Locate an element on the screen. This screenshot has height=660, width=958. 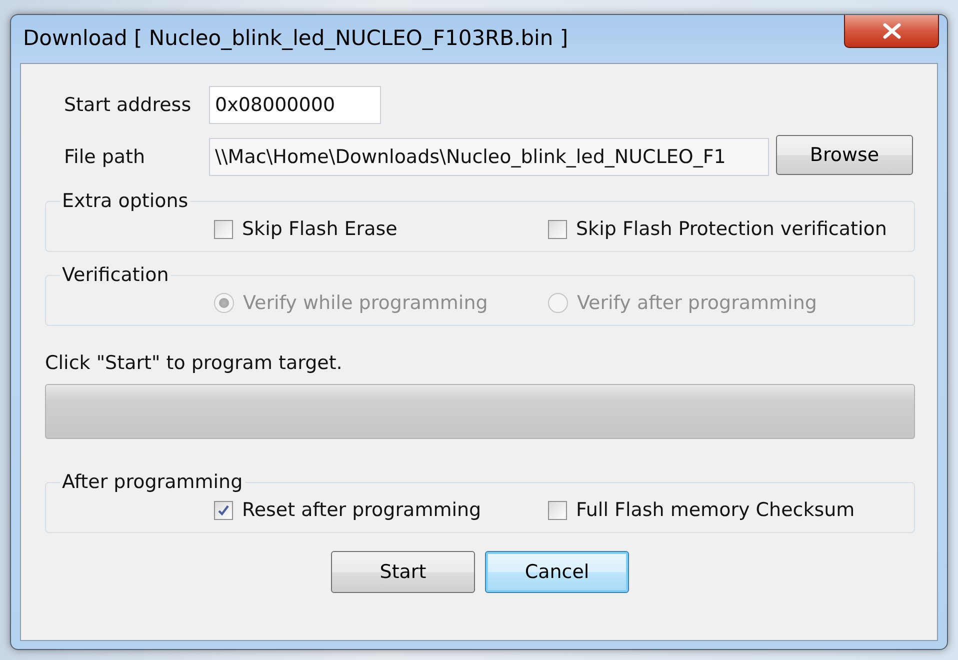
field-label: Start address is located at coordinates (128, 105).